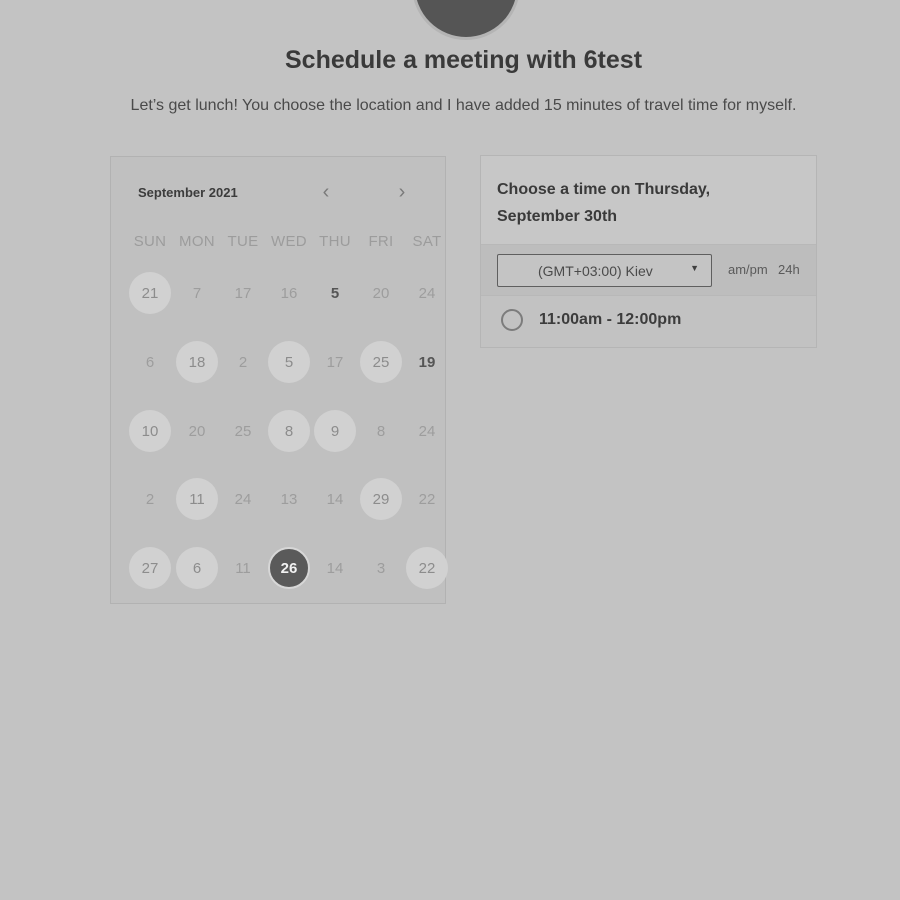 The width and height of the screenshot is (900, 900). I want to click on radio-button, so click(512, 320).